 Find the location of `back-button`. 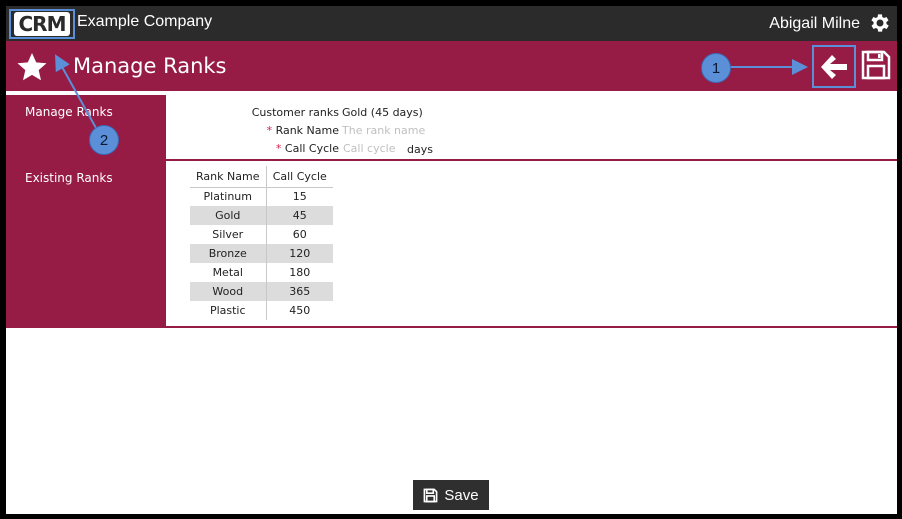

back-button is located at coordinates (834, 66).